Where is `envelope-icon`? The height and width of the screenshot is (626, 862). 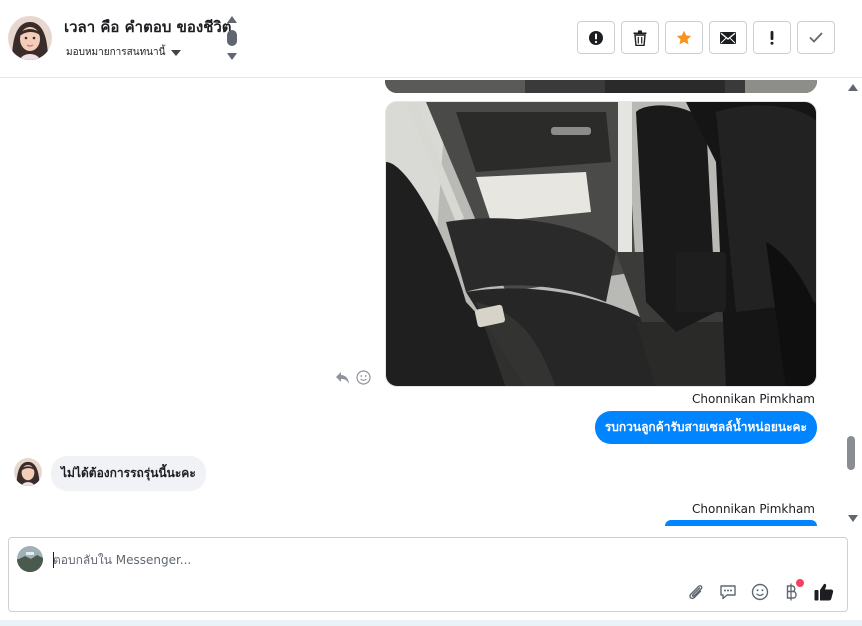 envelope-icon is located at coordinates (728, 37).